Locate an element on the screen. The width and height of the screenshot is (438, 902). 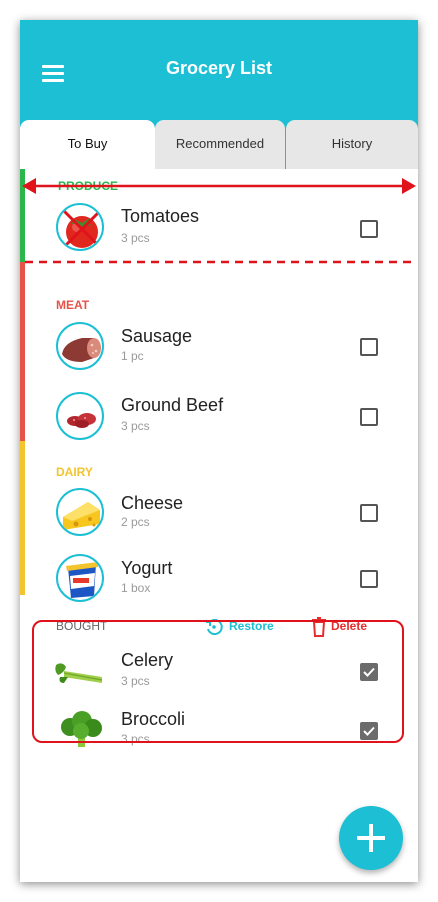
item-quantity: 1 pc is located at coordinates (132, 356).